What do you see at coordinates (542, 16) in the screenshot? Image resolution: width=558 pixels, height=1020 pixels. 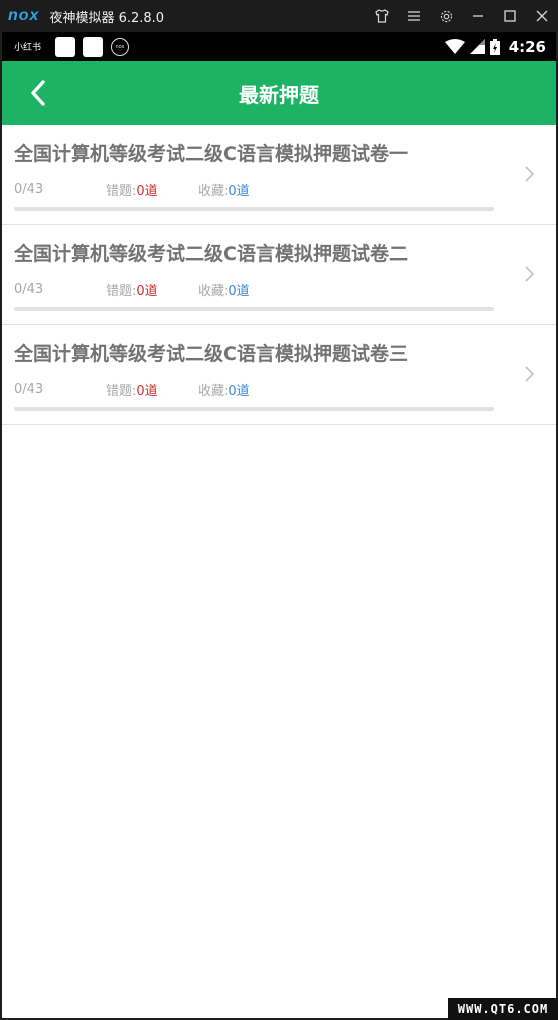 I see `close-icon` at bounding box center [542, 16].